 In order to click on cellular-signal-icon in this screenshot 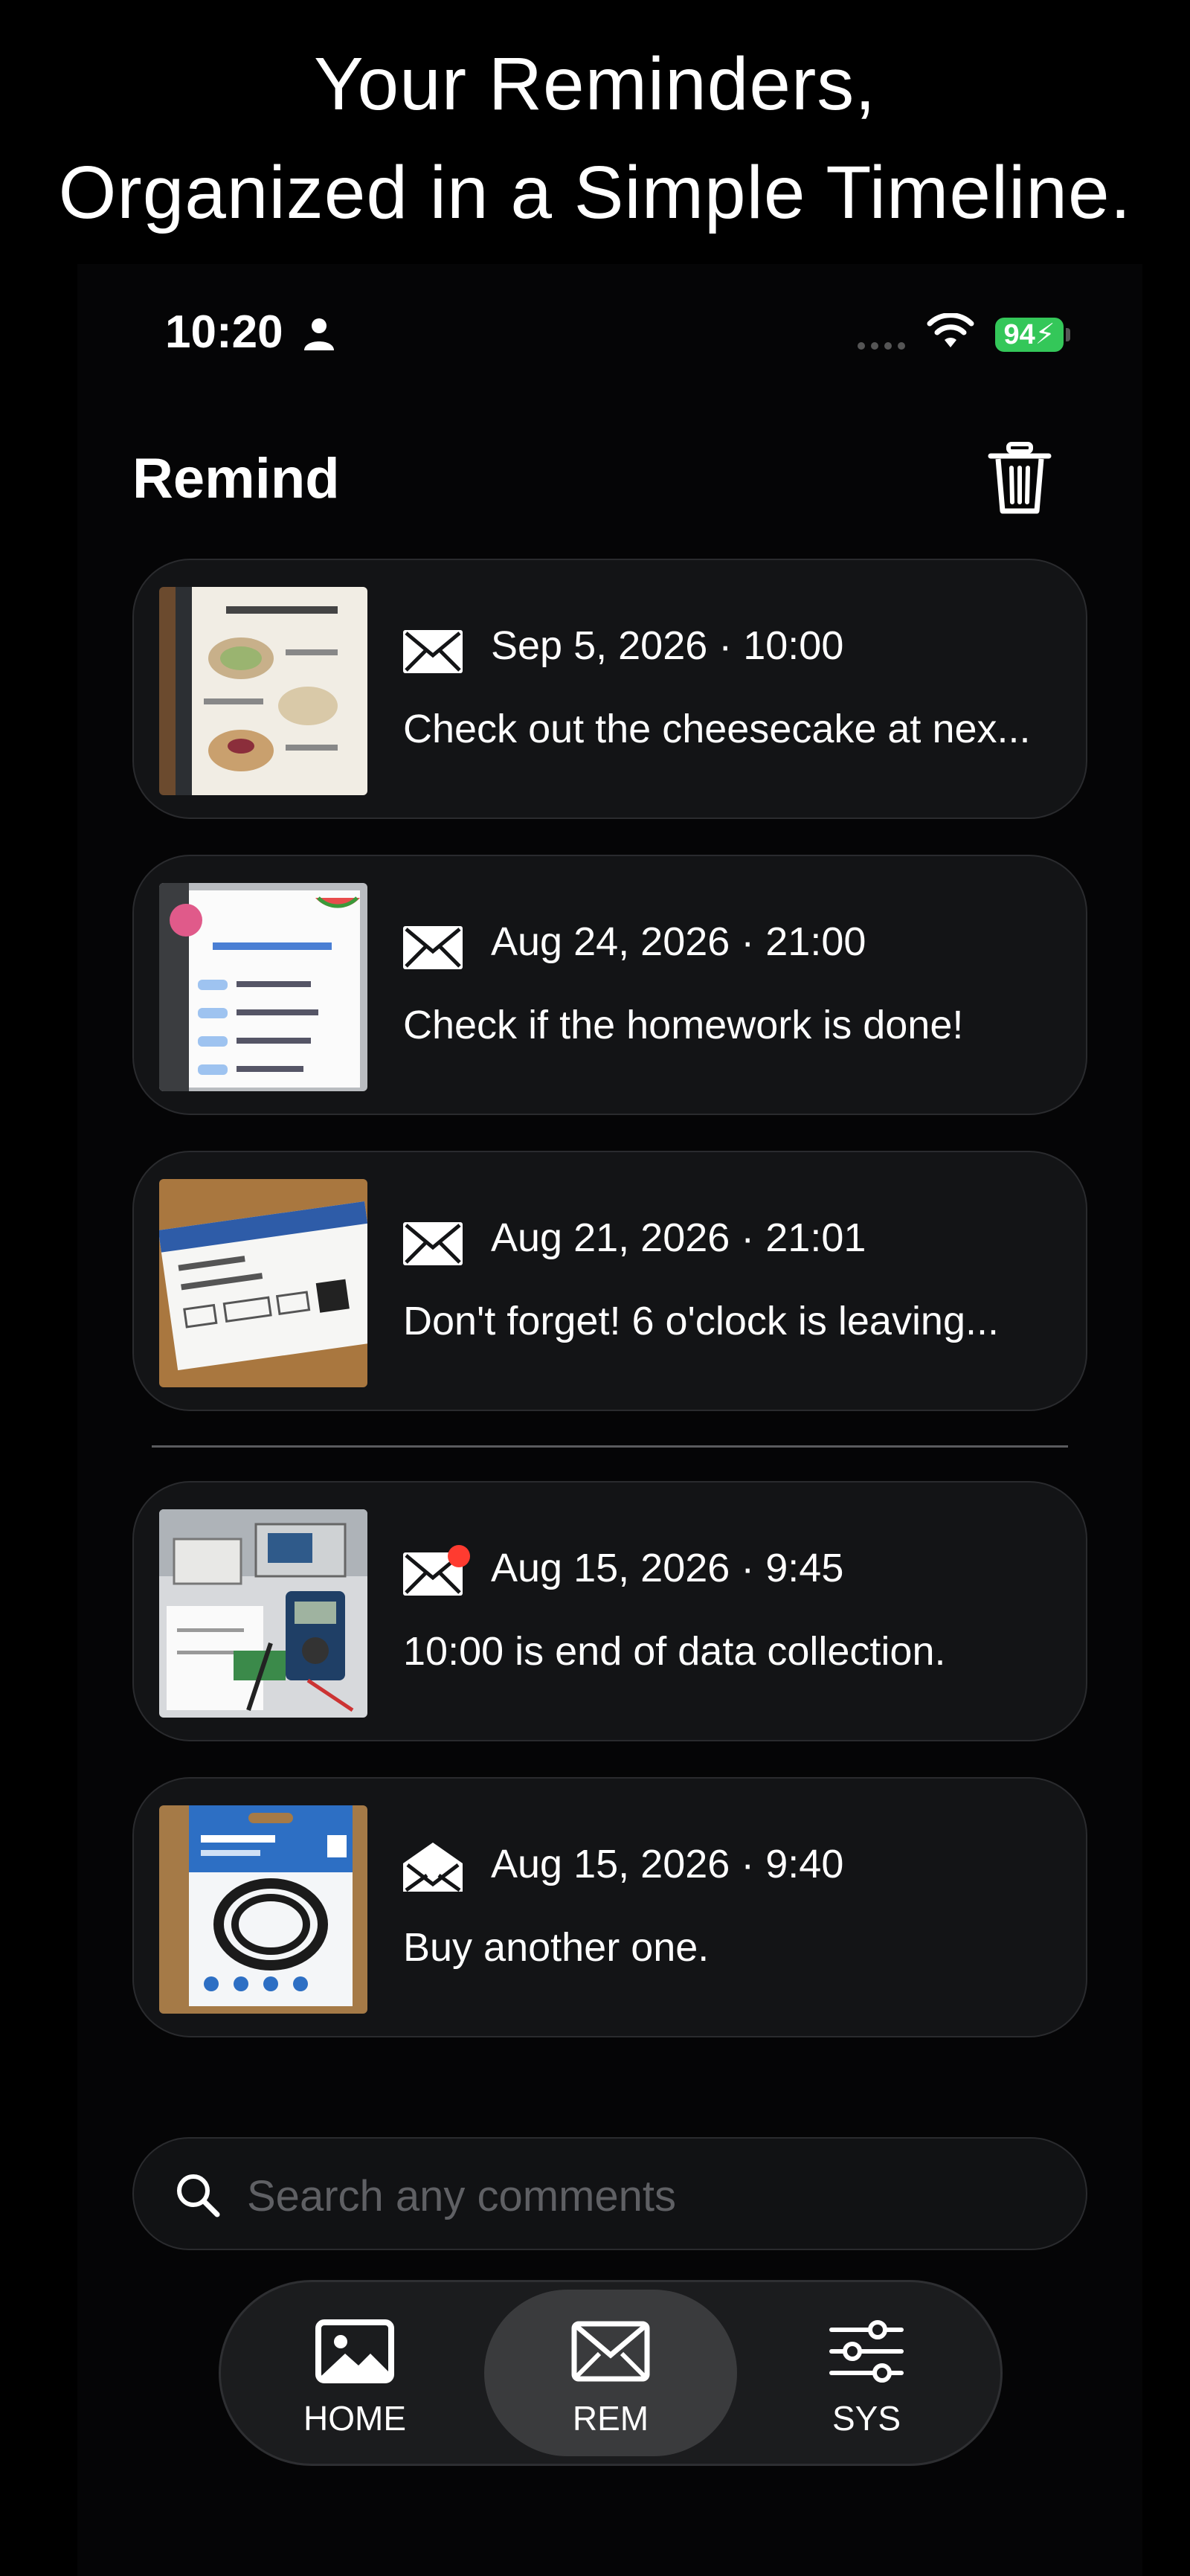, I will do `click(882, 346)`.